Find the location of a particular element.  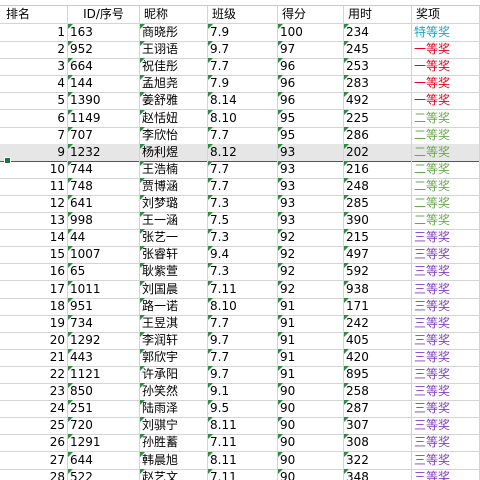

cell-nick: 刘国晨 is located at coordinates (174, 289).